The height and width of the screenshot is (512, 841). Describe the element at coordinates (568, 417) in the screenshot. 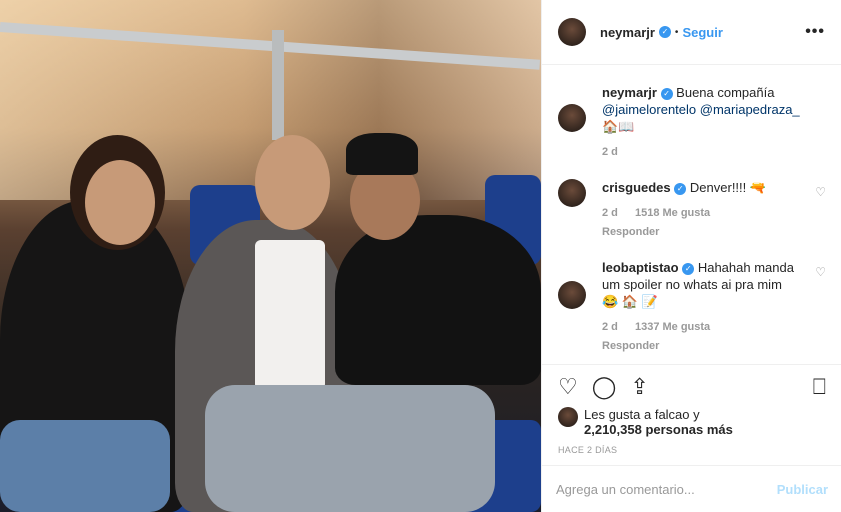

I see `liker-avatar` at that location.